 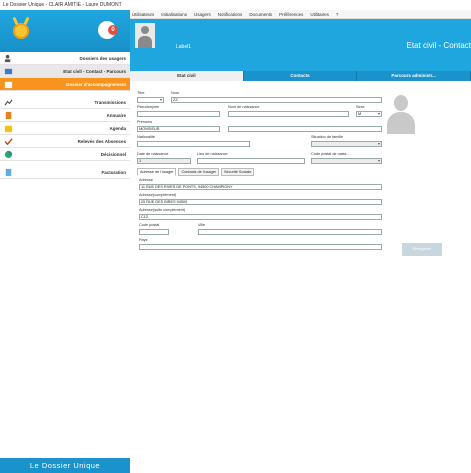 I want to click on prenoms-label: Prénoms, so click(x=145, y=122).